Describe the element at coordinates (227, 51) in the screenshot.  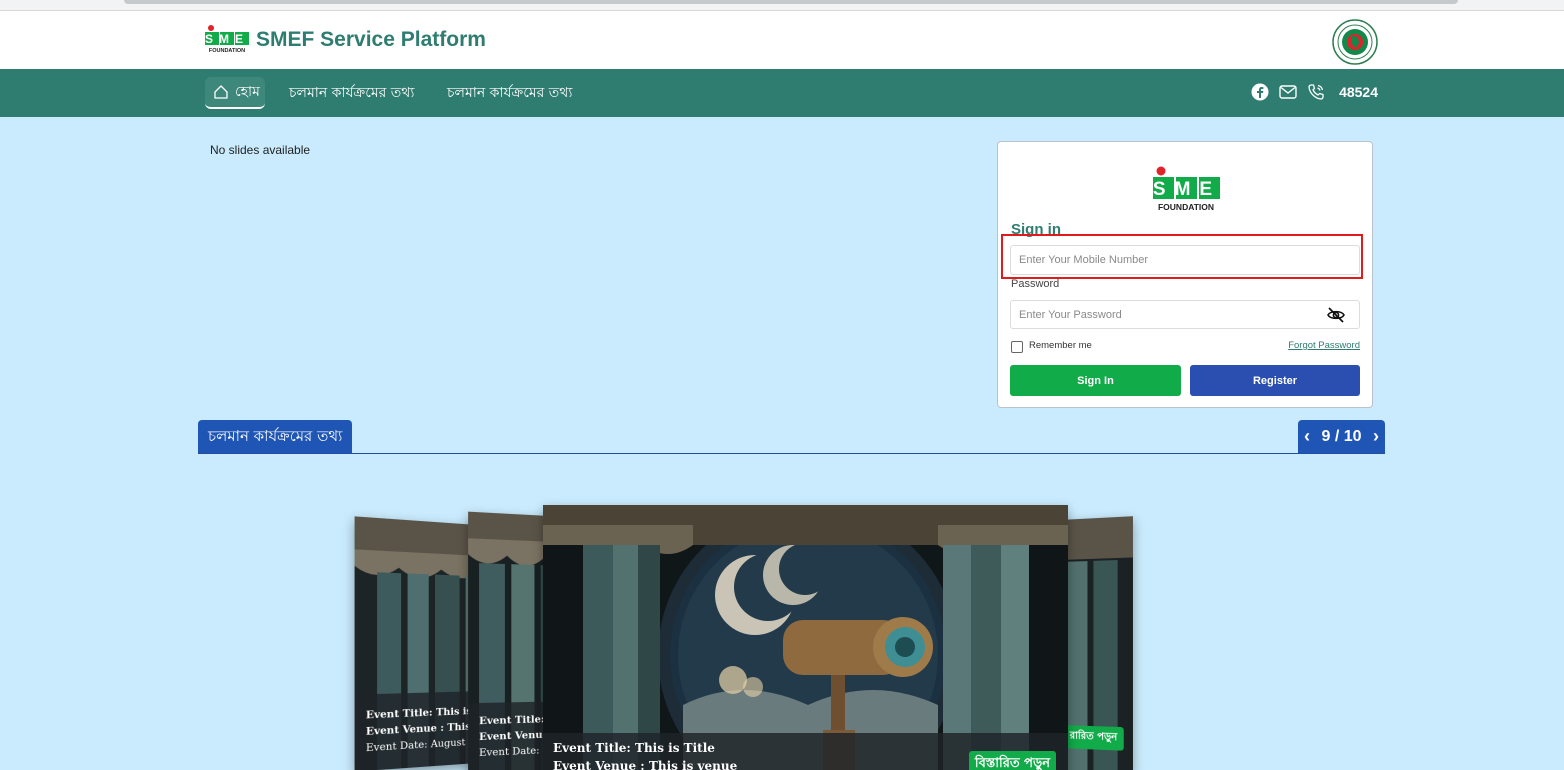
I see `logo-text-bottom: FOUNDATION` at that location.